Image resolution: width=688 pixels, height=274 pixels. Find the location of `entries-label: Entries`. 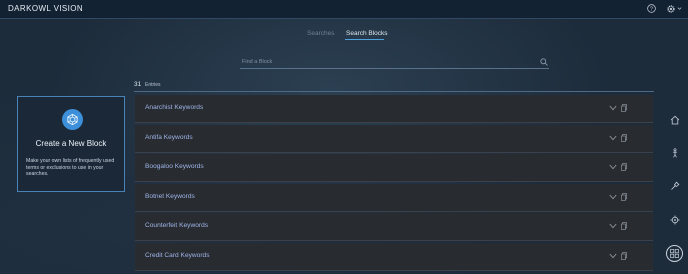

entries-label: Entries is located at coordinates (153, 85).